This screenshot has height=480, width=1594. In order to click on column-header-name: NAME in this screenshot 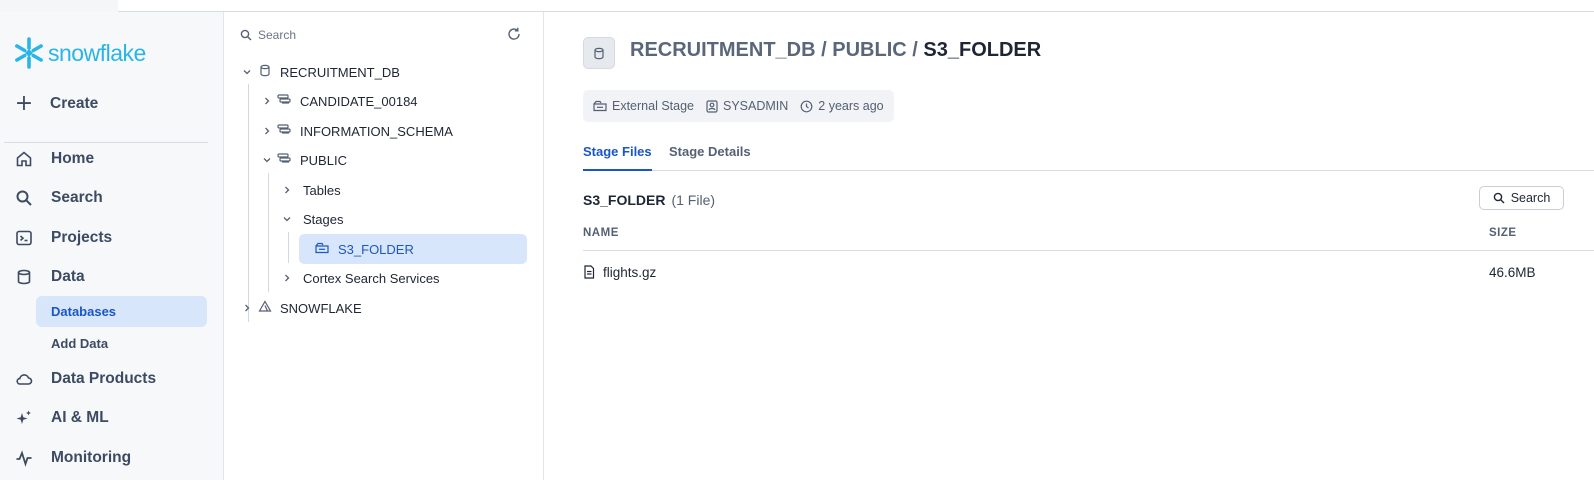, I will do `click(601, 233)`.